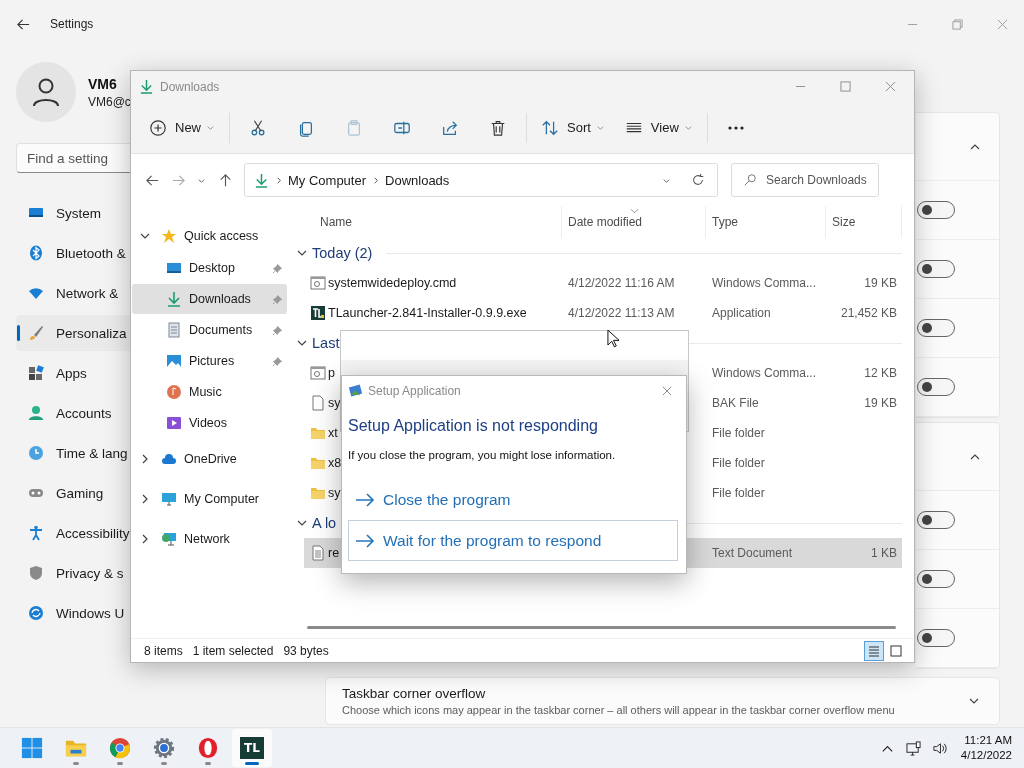 This screenshot has height=768, width=1024. Describe the element at coordinates (190, 86) in the screenshot. I see `window-title: Downloads` at that location.